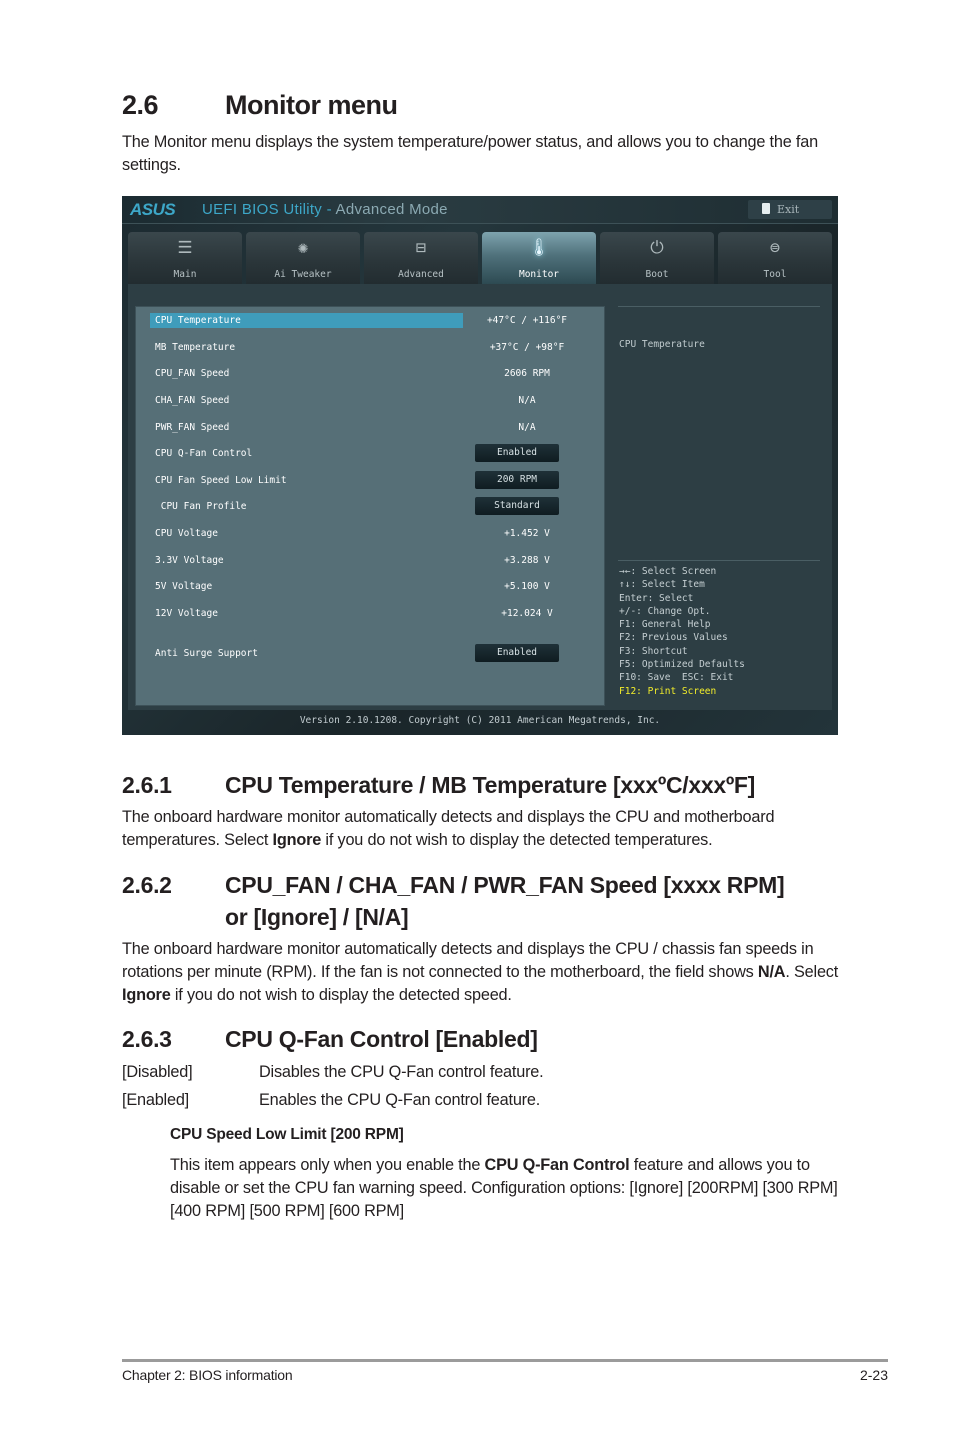 This screenshot has width=954, height=1438. Describe the element at coordinates (374, 400) in the screenshot. I see `setting-row: CHA_FAN Speed N/A` at that location.